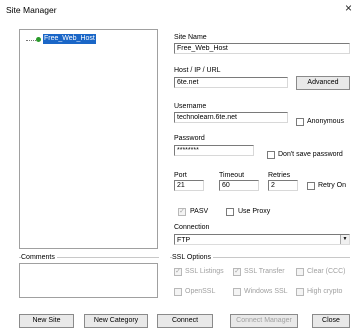 The width and height of the screenshot is (360, 335). What do you see at coordinates (204, 271) in the screenshot?
I see `ssl-listings-label: SSL Listings` at bounding box center [204, 271].